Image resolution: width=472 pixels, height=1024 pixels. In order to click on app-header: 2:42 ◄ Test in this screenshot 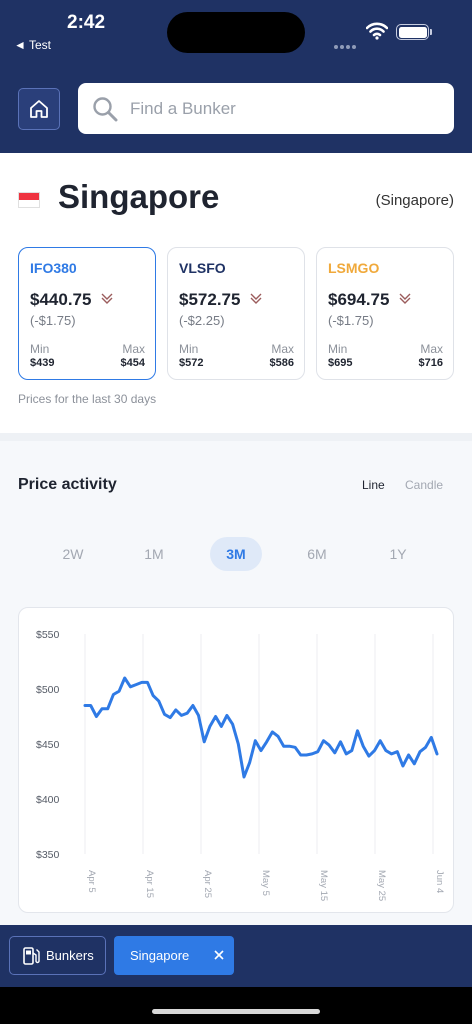, I will do `click(236, 76)`.